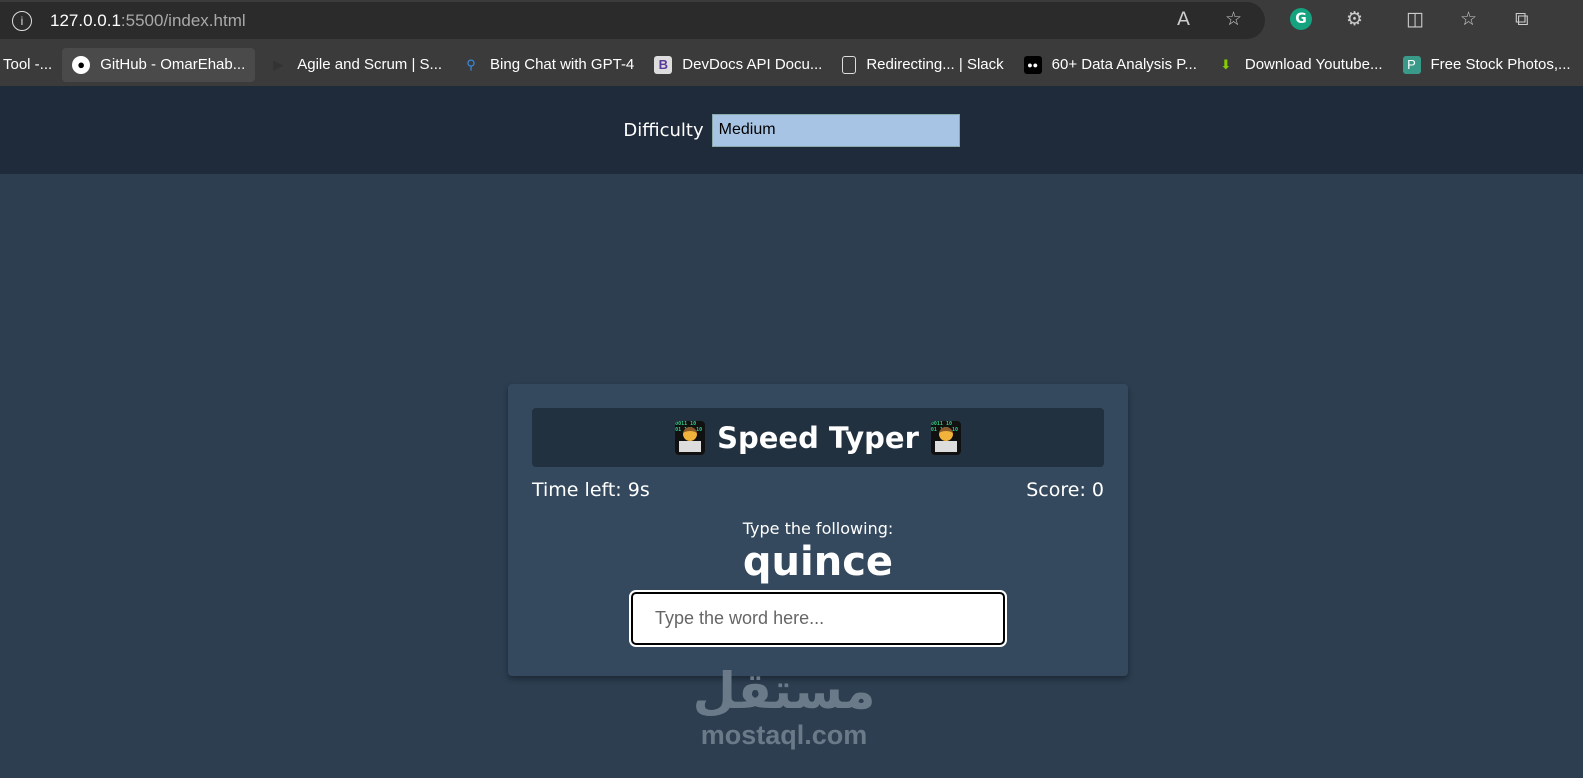 Image resolution: width=1583 pixels, height=778 pixels. I want to click on game-title: Speed Typer, so click(818, 437).